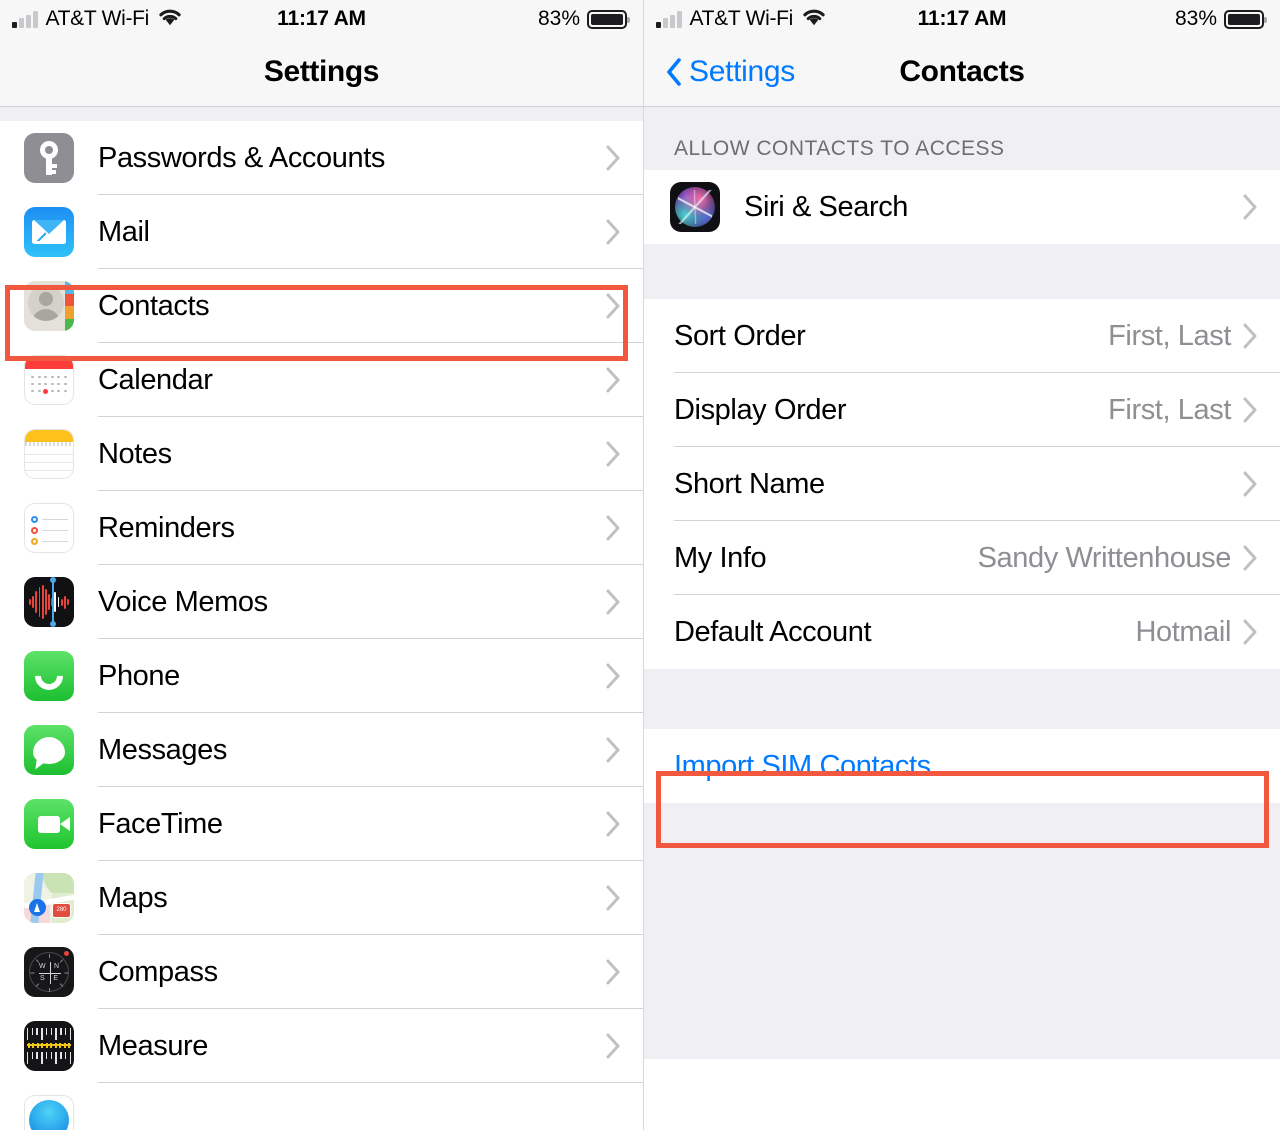 This screenshot has height=1130, width=1280. What do you see at coordinates (826, 206) in the screenshot?
I see `list-item-label: Siri & Search` at bounding box center [826, 206].